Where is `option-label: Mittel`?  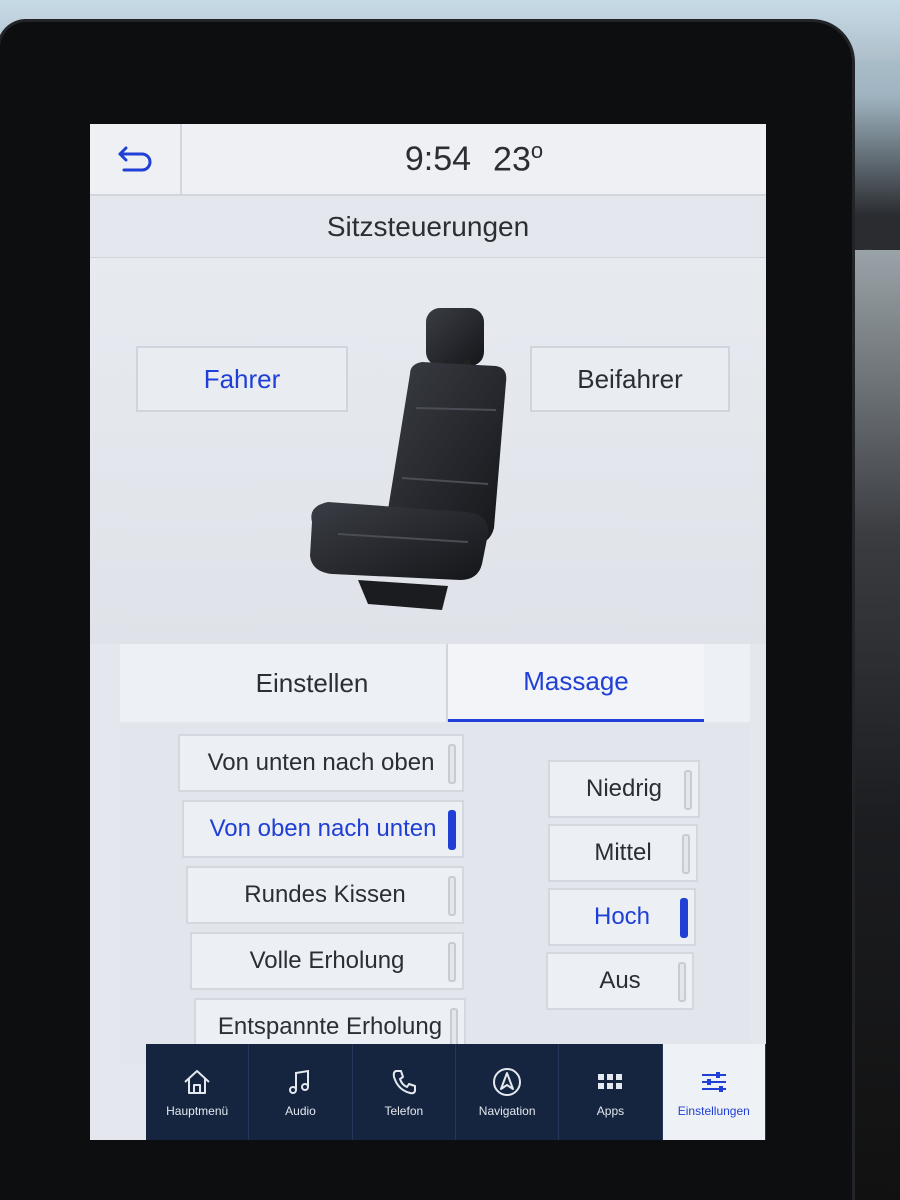 option-label: Mittel is located at coordinates (623, 852).